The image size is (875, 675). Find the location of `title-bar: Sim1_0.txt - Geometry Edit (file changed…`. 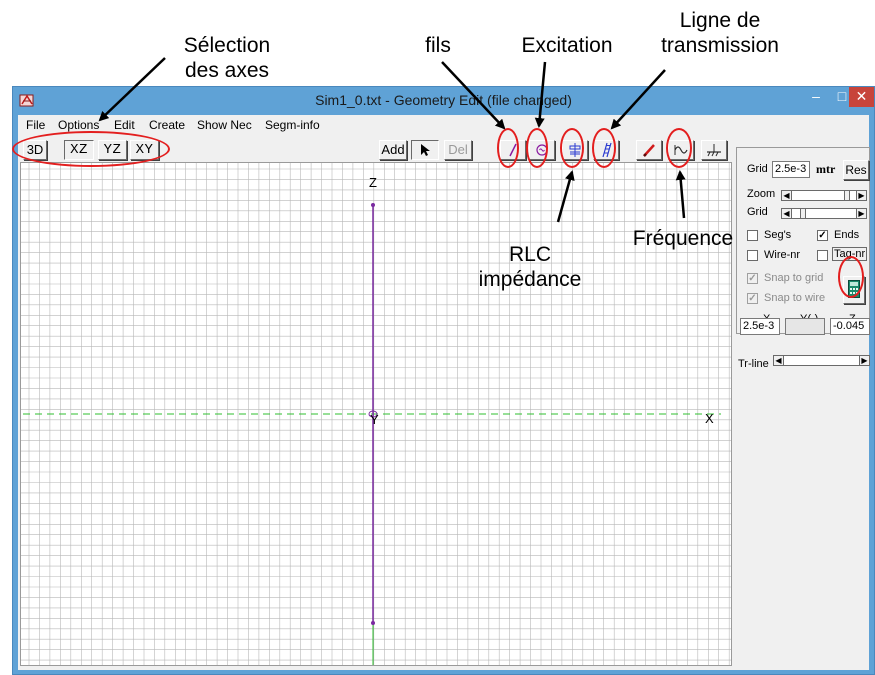

title-bar: Sim1_0.txt - Geometry Edit (file changed… is located at coordinates (443, 101).